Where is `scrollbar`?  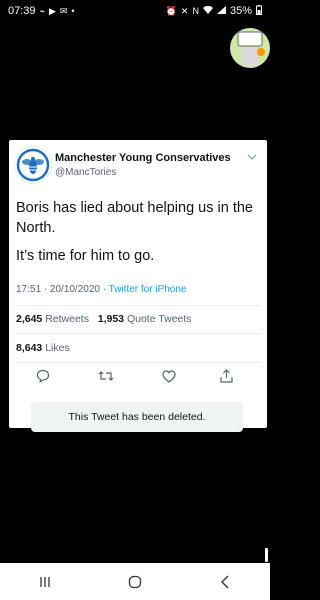
scrollbar is located at coordinates (266, 555).